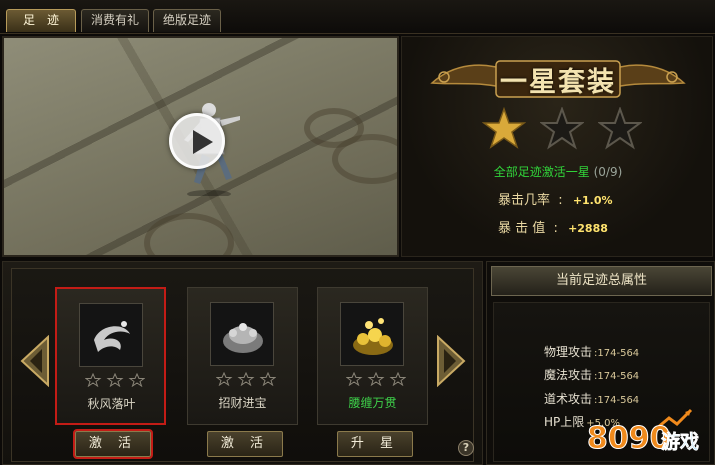  I want to click on footprint-name: 腰缠万贯, so click(372, 403).